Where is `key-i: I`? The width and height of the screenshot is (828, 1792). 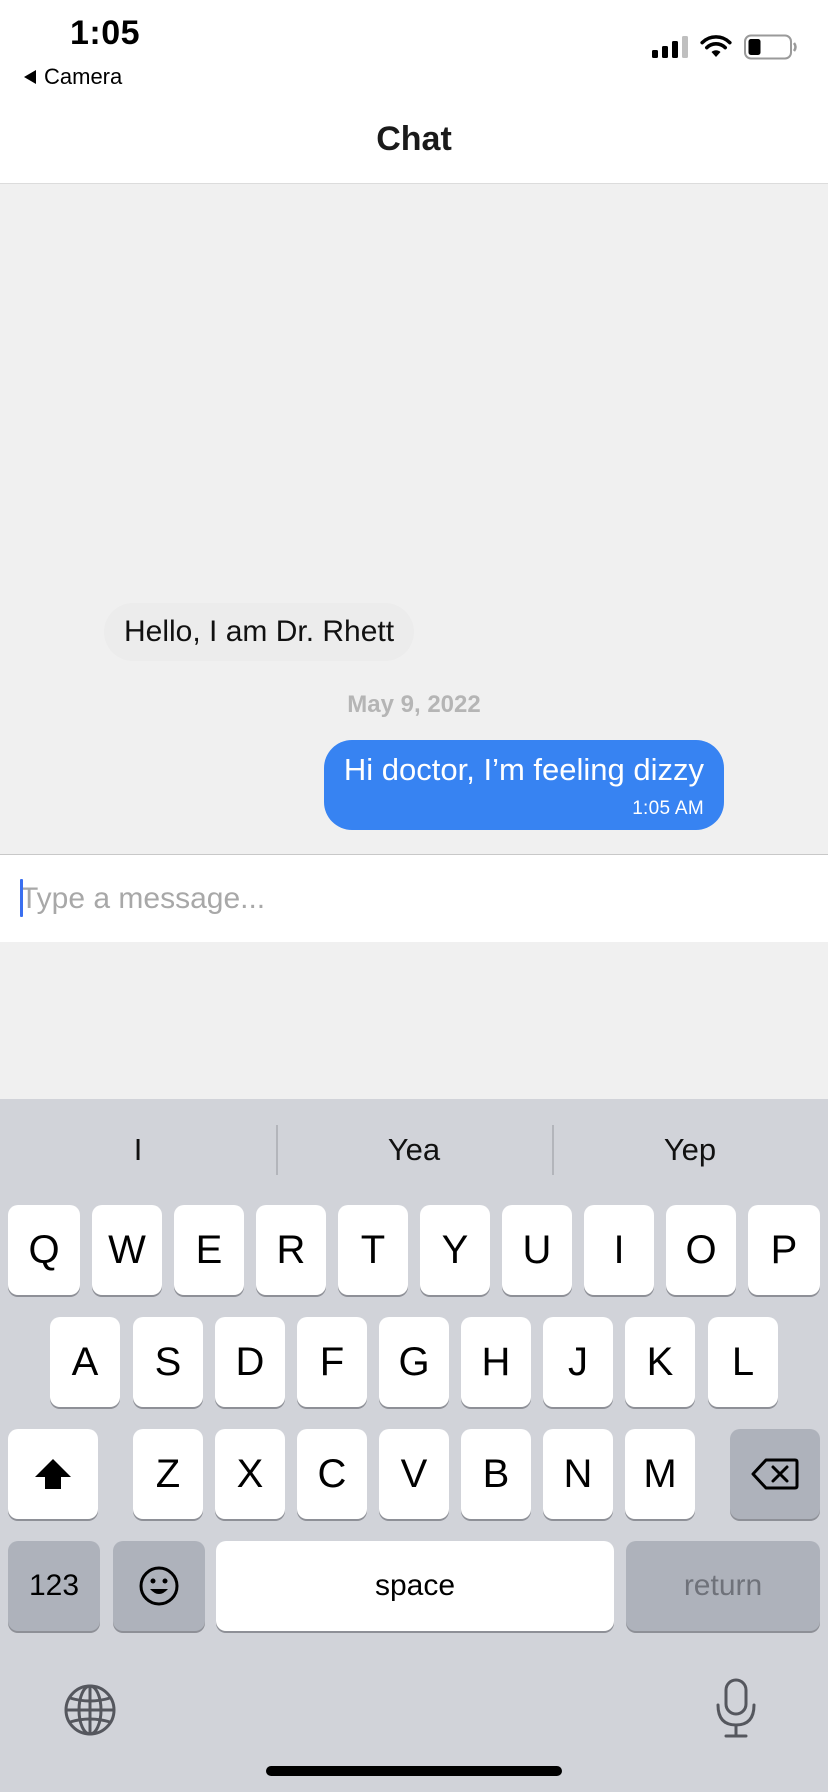 key-i: I is located at coordinates (619, 1250).